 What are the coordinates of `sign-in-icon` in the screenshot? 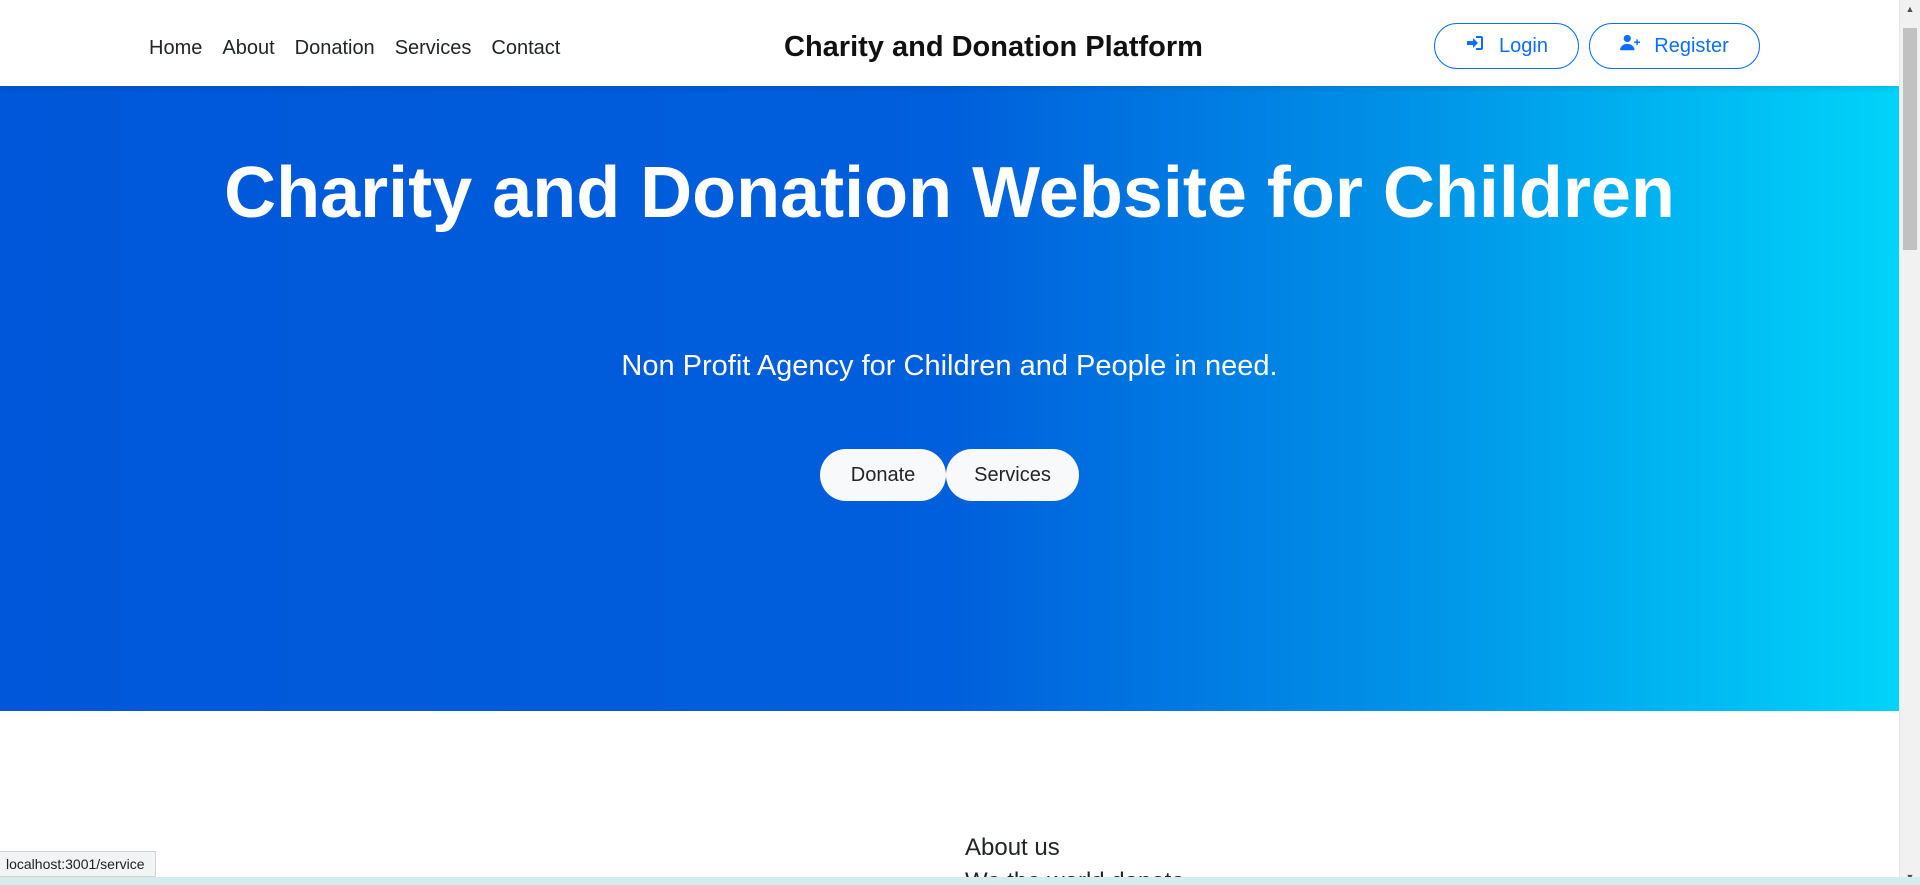 It's located at (1475, 46).